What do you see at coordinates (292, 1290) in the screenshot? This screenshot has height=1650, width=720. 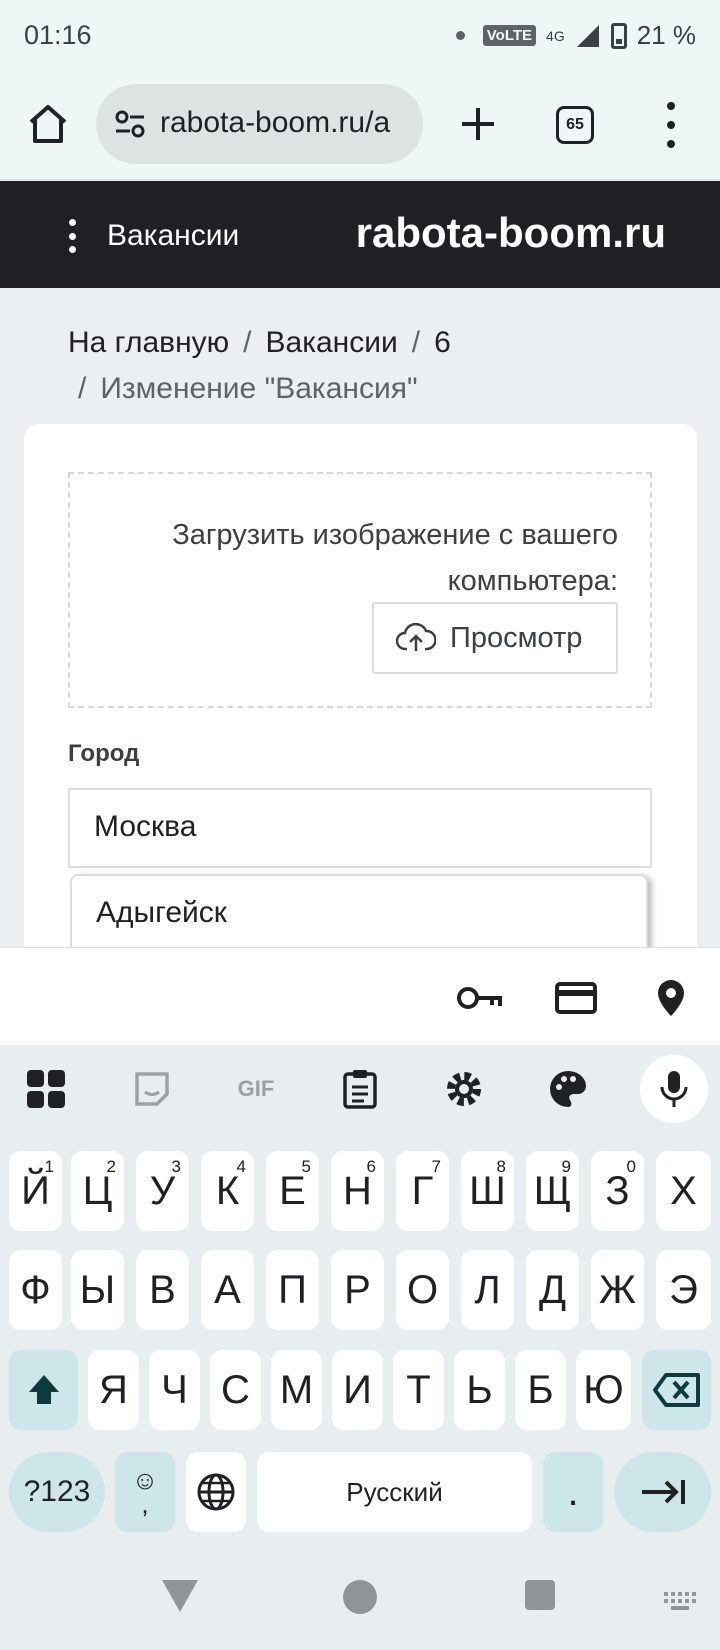 I see `key-п: П` at bounding box center [292, 1290].